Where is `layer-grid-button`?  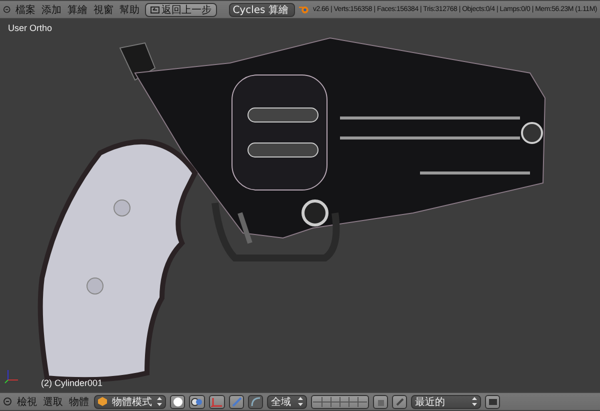 layer-grid-button is located at coordinates (340, 401).